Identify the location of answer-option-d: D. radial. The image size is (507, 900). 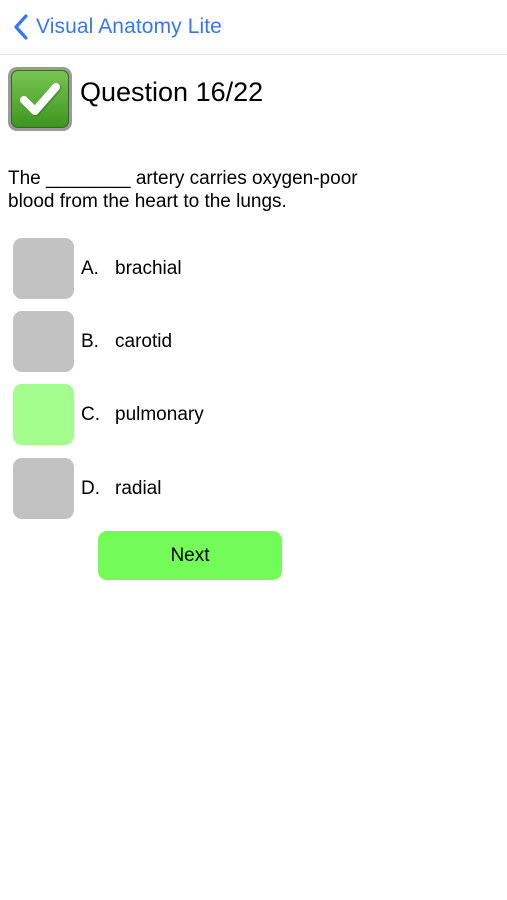
(87, 488).